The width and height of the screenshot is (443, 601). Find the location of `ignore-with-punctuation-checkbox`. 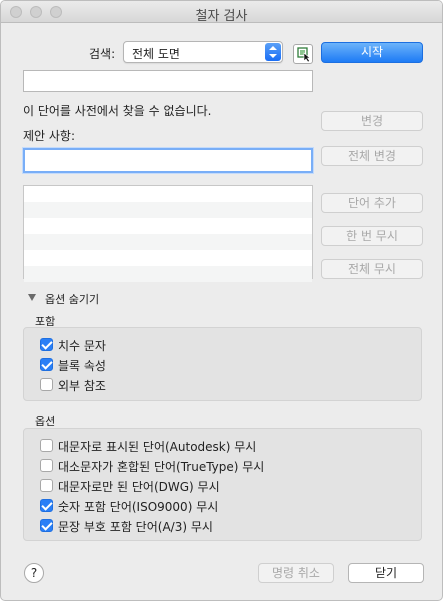

ignore-with-punctuation-checkbox is located at coordinates (46, 525).